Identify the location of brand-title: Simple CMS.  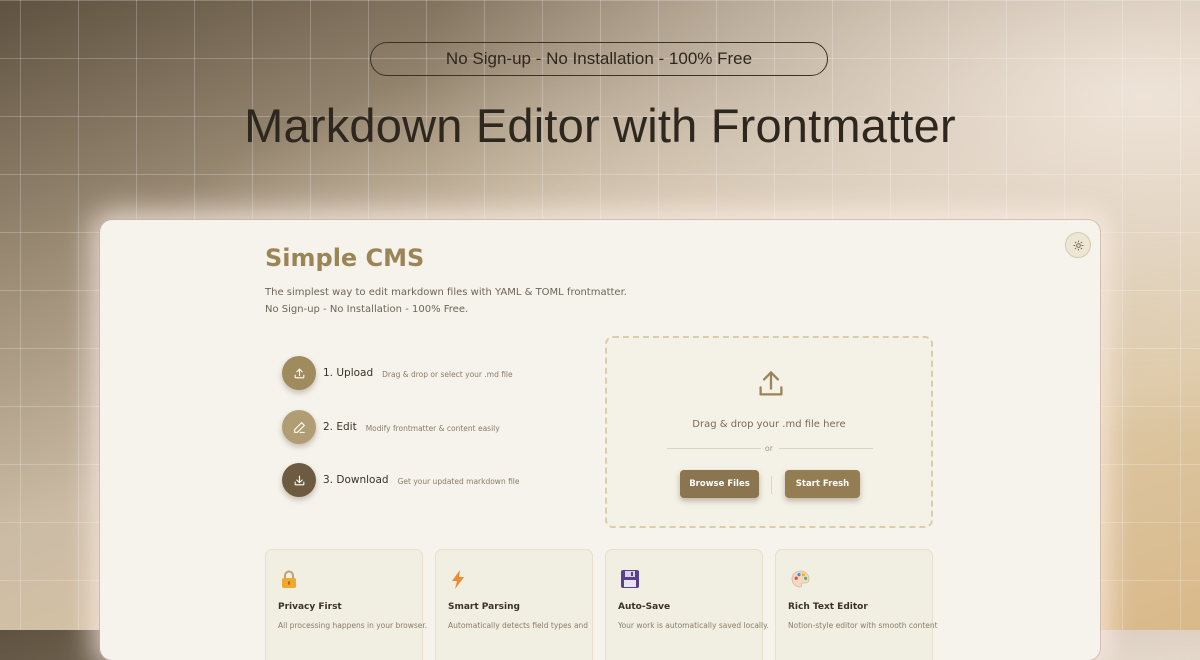
(345, 258).